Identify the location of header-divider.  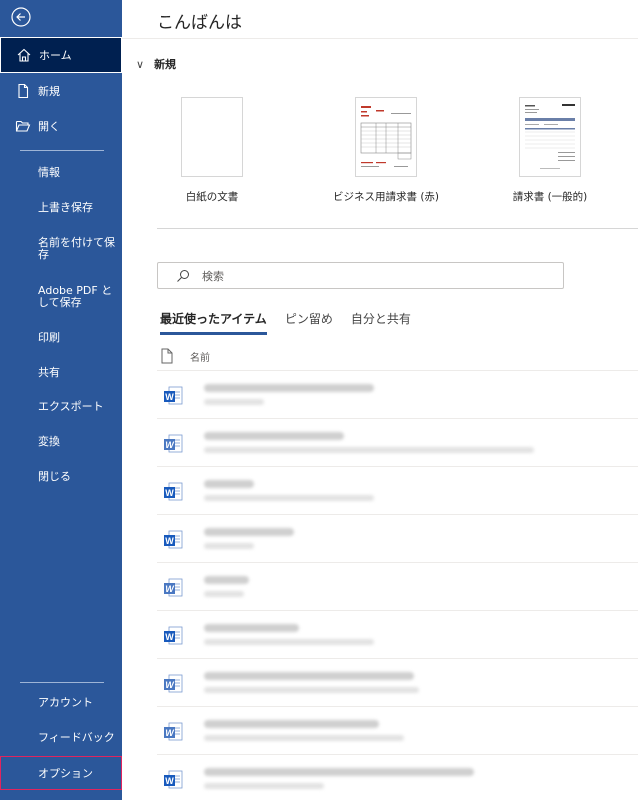
(380, 38).